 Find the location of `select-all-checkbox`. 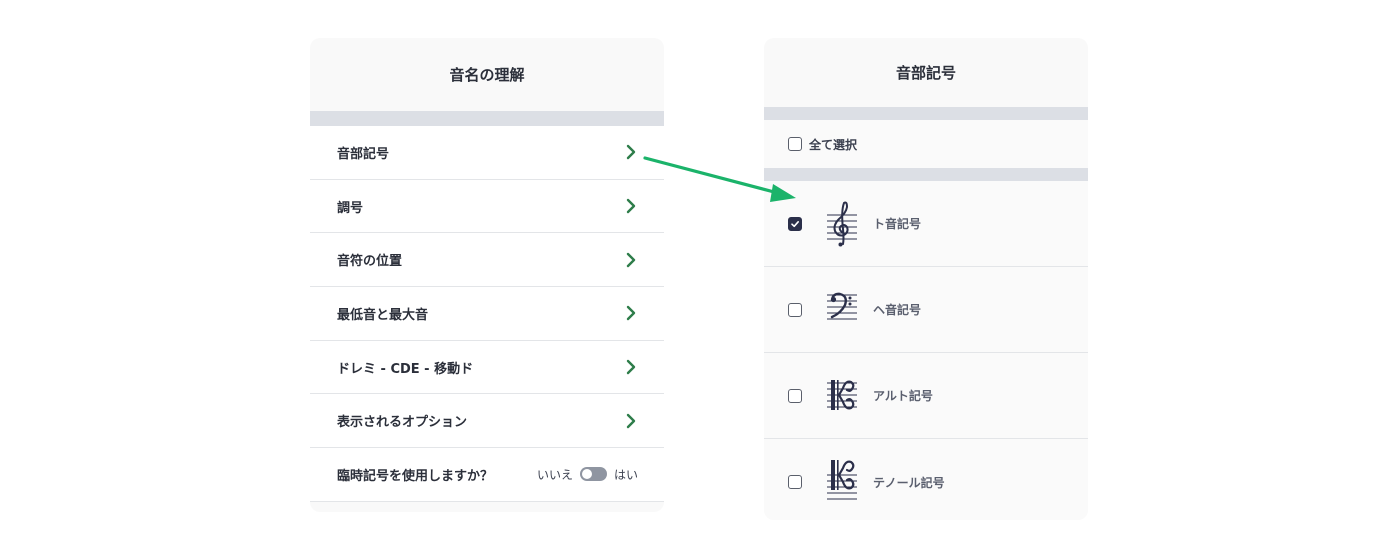

select-all-checkbox is located at coordinates (795, 144).